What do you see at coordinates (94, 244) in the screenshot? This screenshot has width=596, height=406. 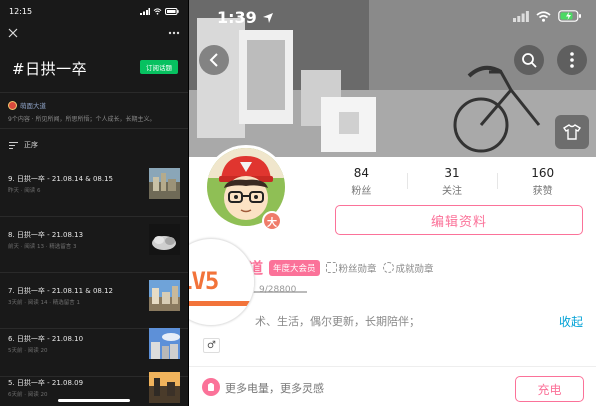 I see `list-item: 8. 日拱一卒 - 21.08.13 前天 · 阅读 13 · 精选留言 3` at bounding box center [94, 244].